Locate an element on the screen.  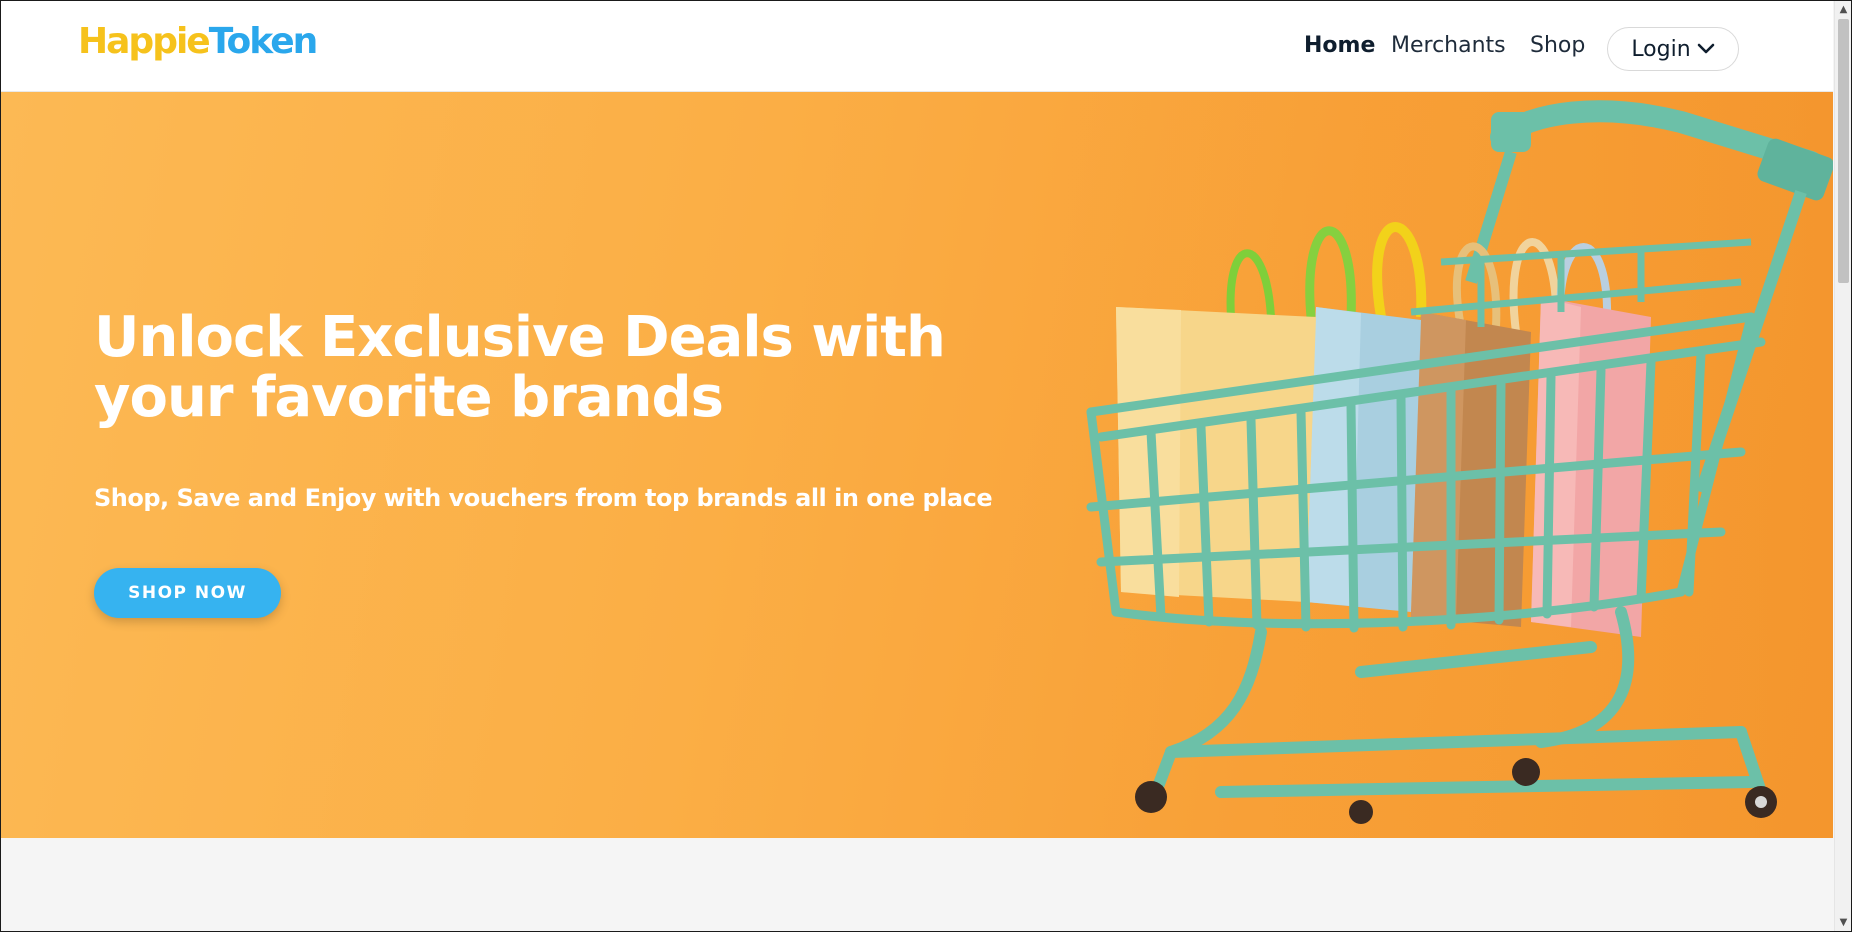
login-dropdown-button: Login is located at coordinates (1673, 49).